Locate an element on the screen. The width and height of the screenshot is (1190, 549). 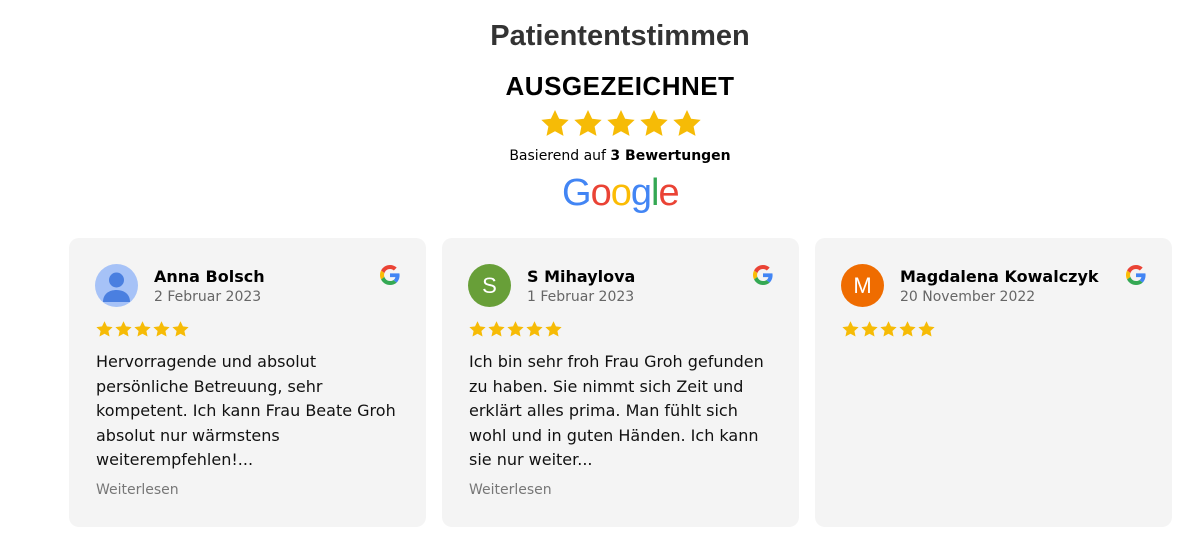
avatar-initial: M is located at coordinates (862, 285).